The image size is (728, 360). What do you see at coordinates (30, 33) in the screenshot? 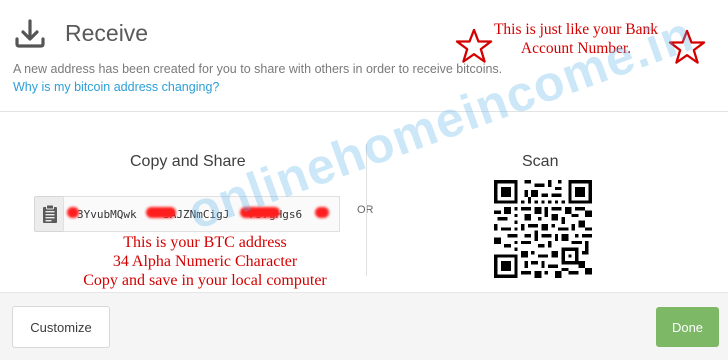
I see `download-icon` at bounding box center [30, 33].